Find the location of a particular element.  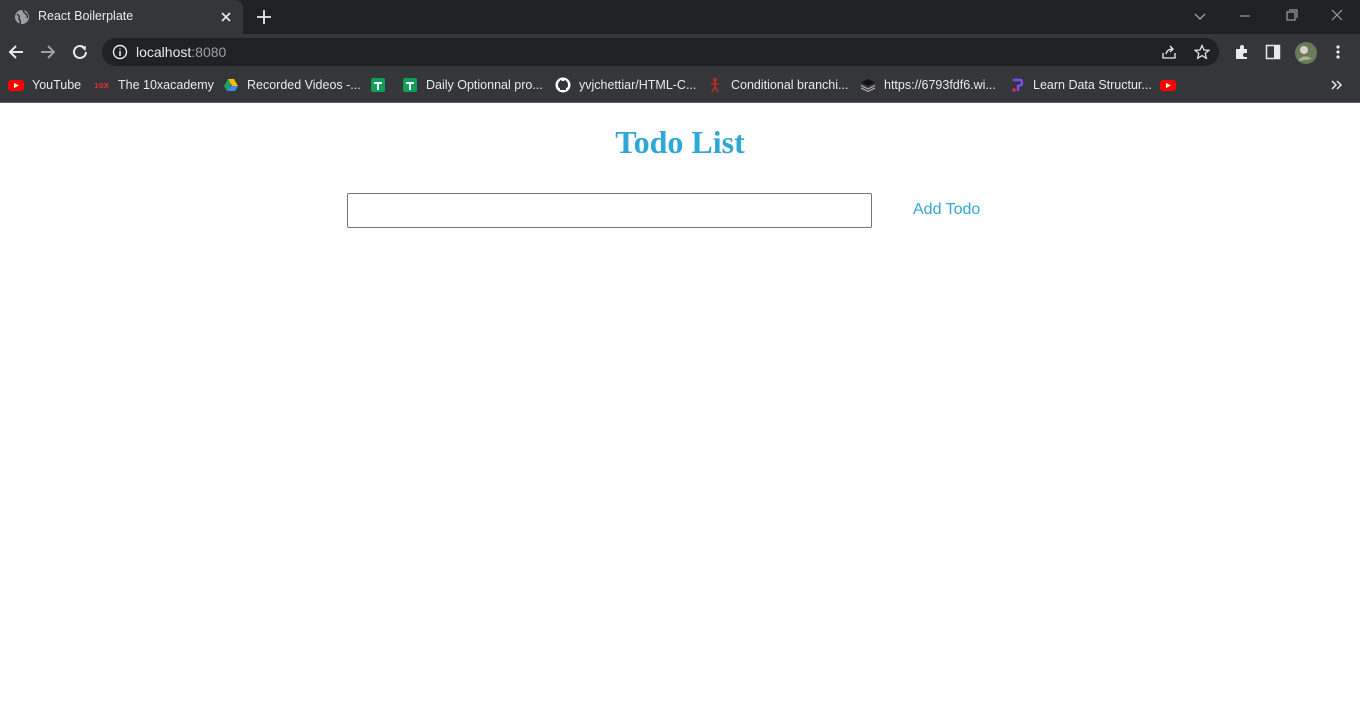

figure-icon is located at coordinates (715, 85).